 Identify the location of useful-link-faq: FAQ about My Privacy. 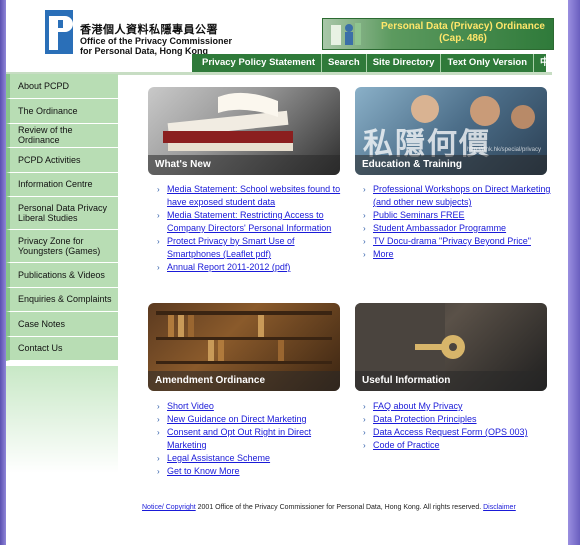
(418, 406).